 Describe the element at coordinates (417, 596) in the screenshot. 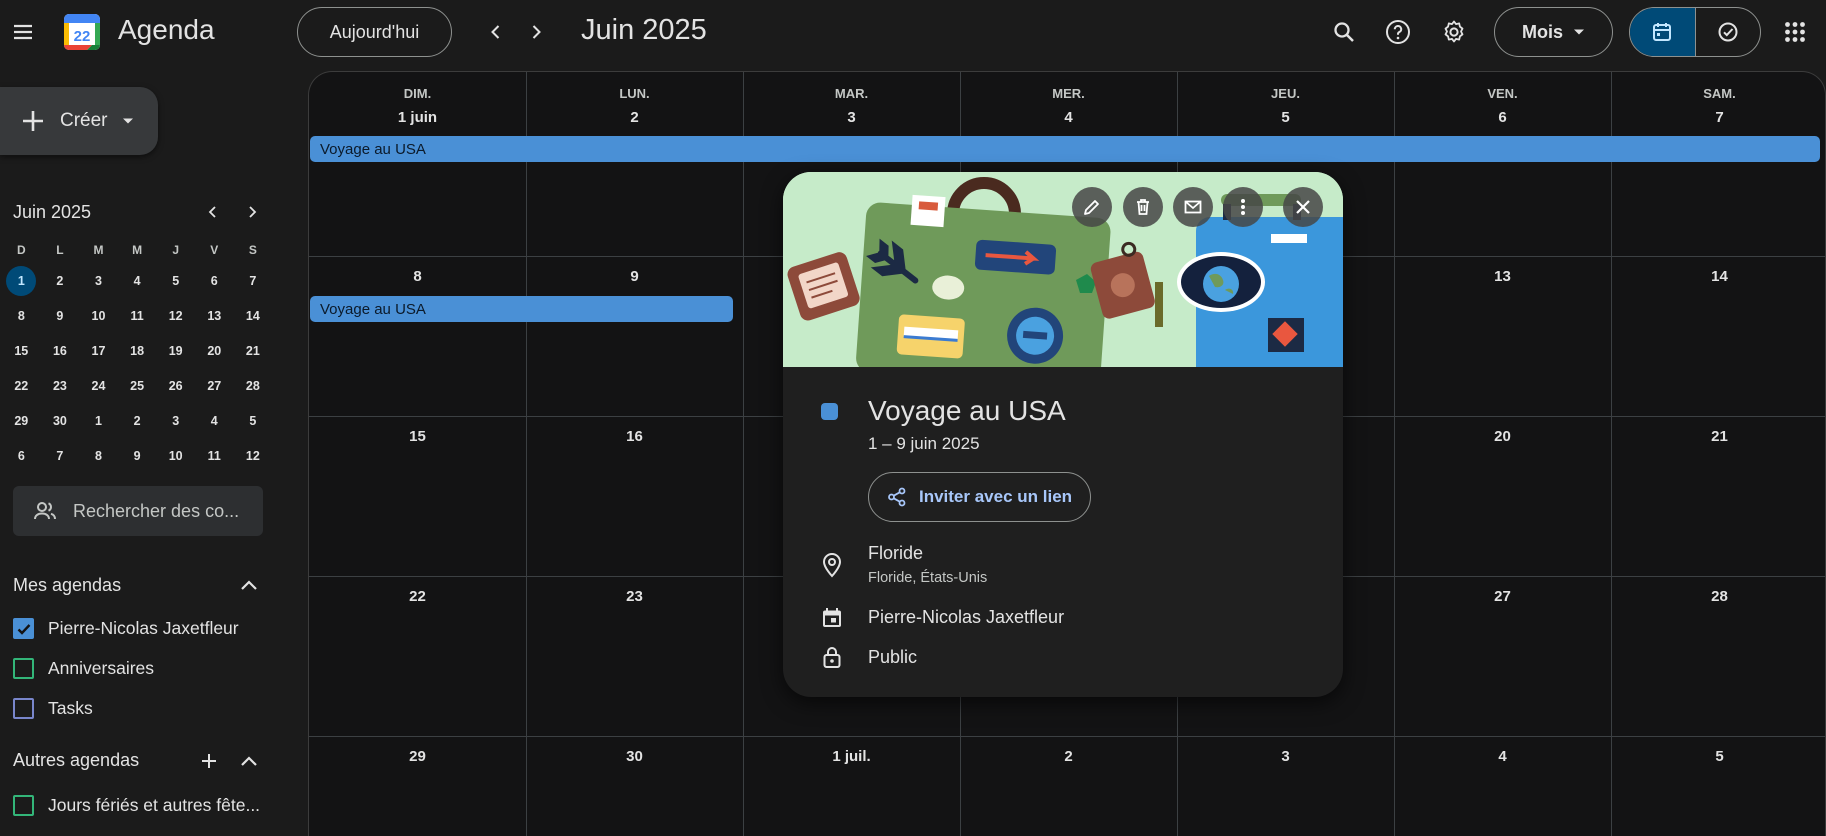

I see `day-number: 22` at that location.